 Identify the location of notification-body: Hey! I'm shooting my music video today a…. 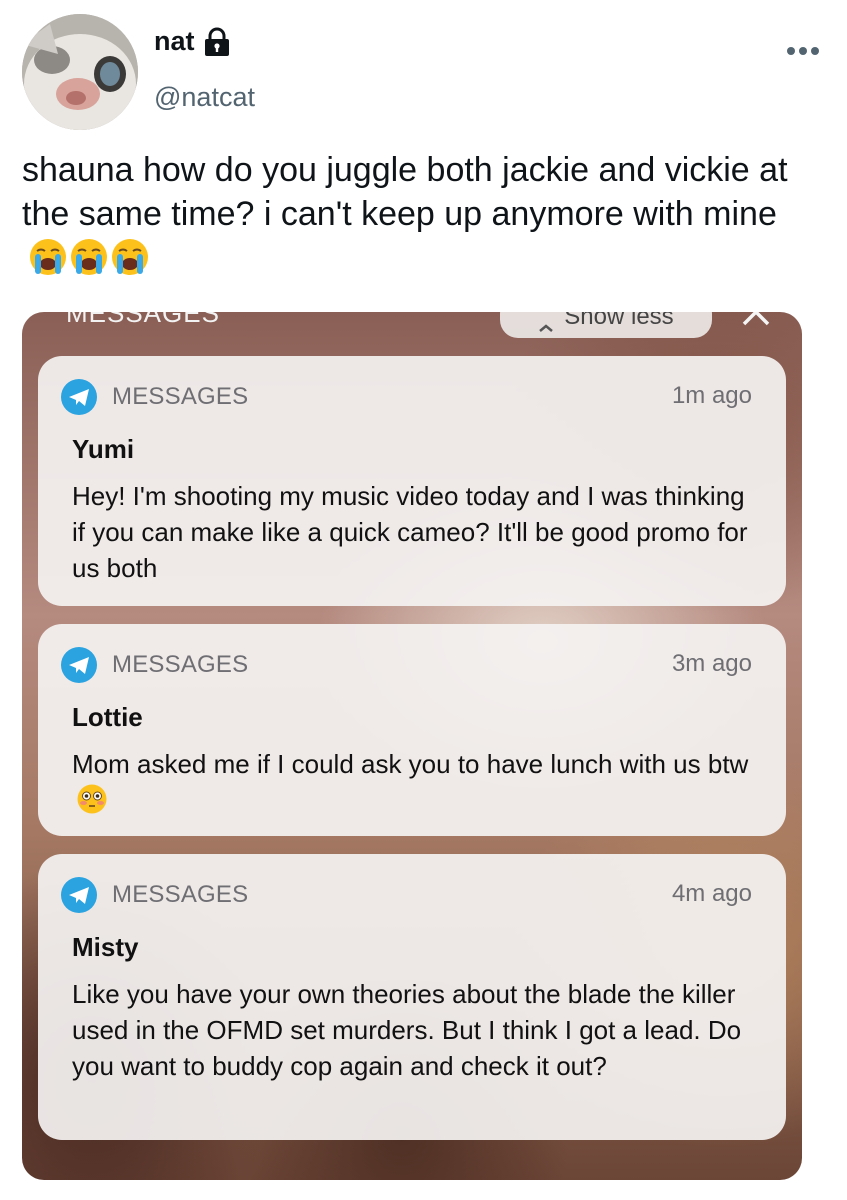
(410, 532).